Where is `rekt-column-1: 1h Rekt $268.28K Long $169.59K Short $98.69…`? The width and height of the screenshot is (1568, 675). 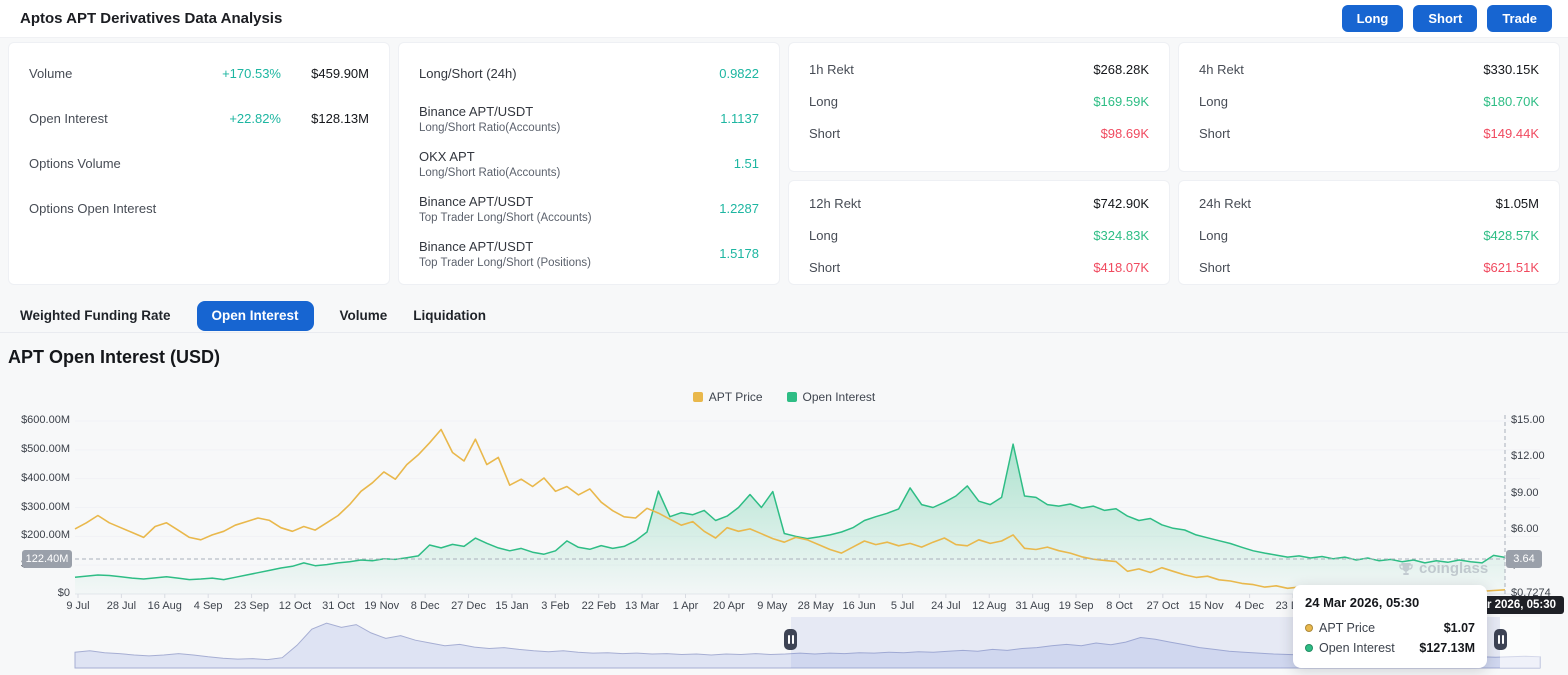
rekt-column-1: 1h Rekt $268.28K Long $169.59K Short $98.69… is located at coordinates (979, 163).